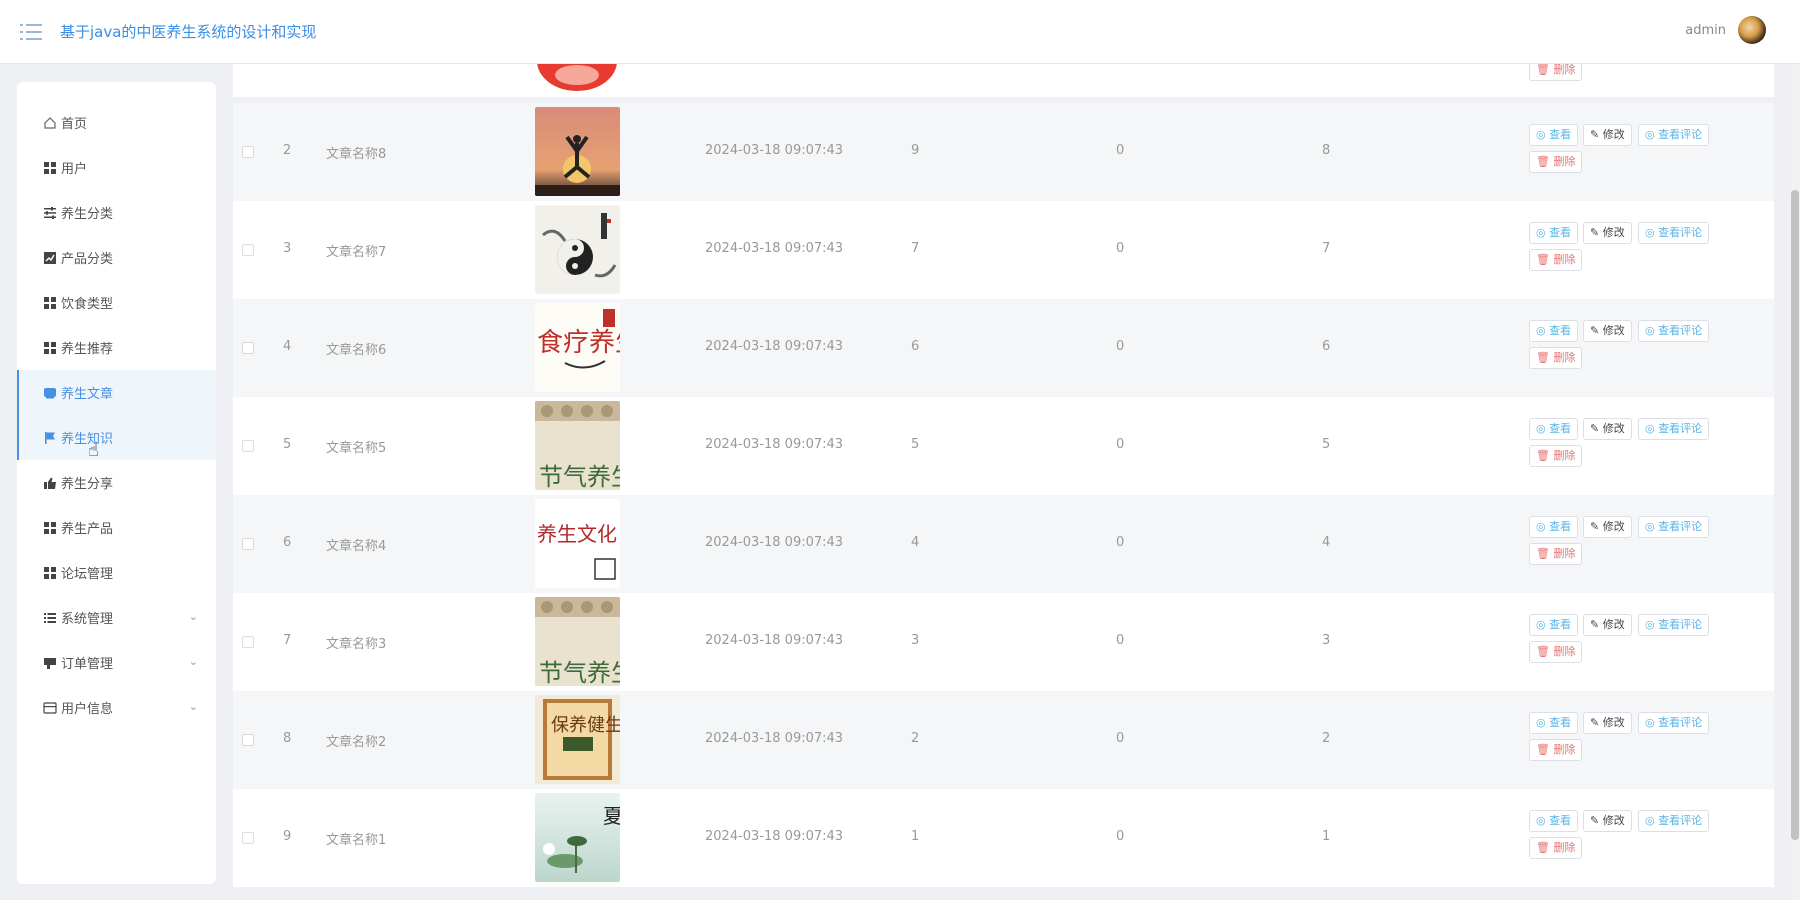 This screenshot has width=1800, height=900. What do you see at coordinates (1752, 30) in the screenshot?
I see `avatar` at bounding box center [1752, 30].